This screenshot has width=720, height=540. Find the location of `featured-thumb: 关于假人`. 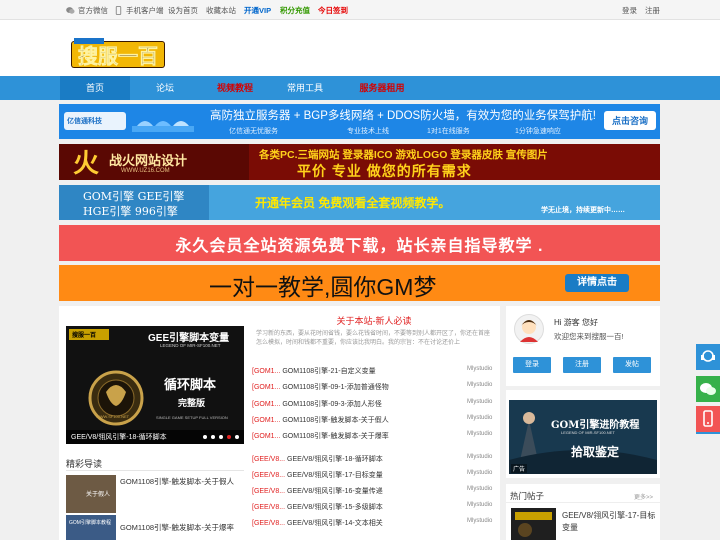

featured-thumb: 关于假人 is located at coordinates (91, 494).